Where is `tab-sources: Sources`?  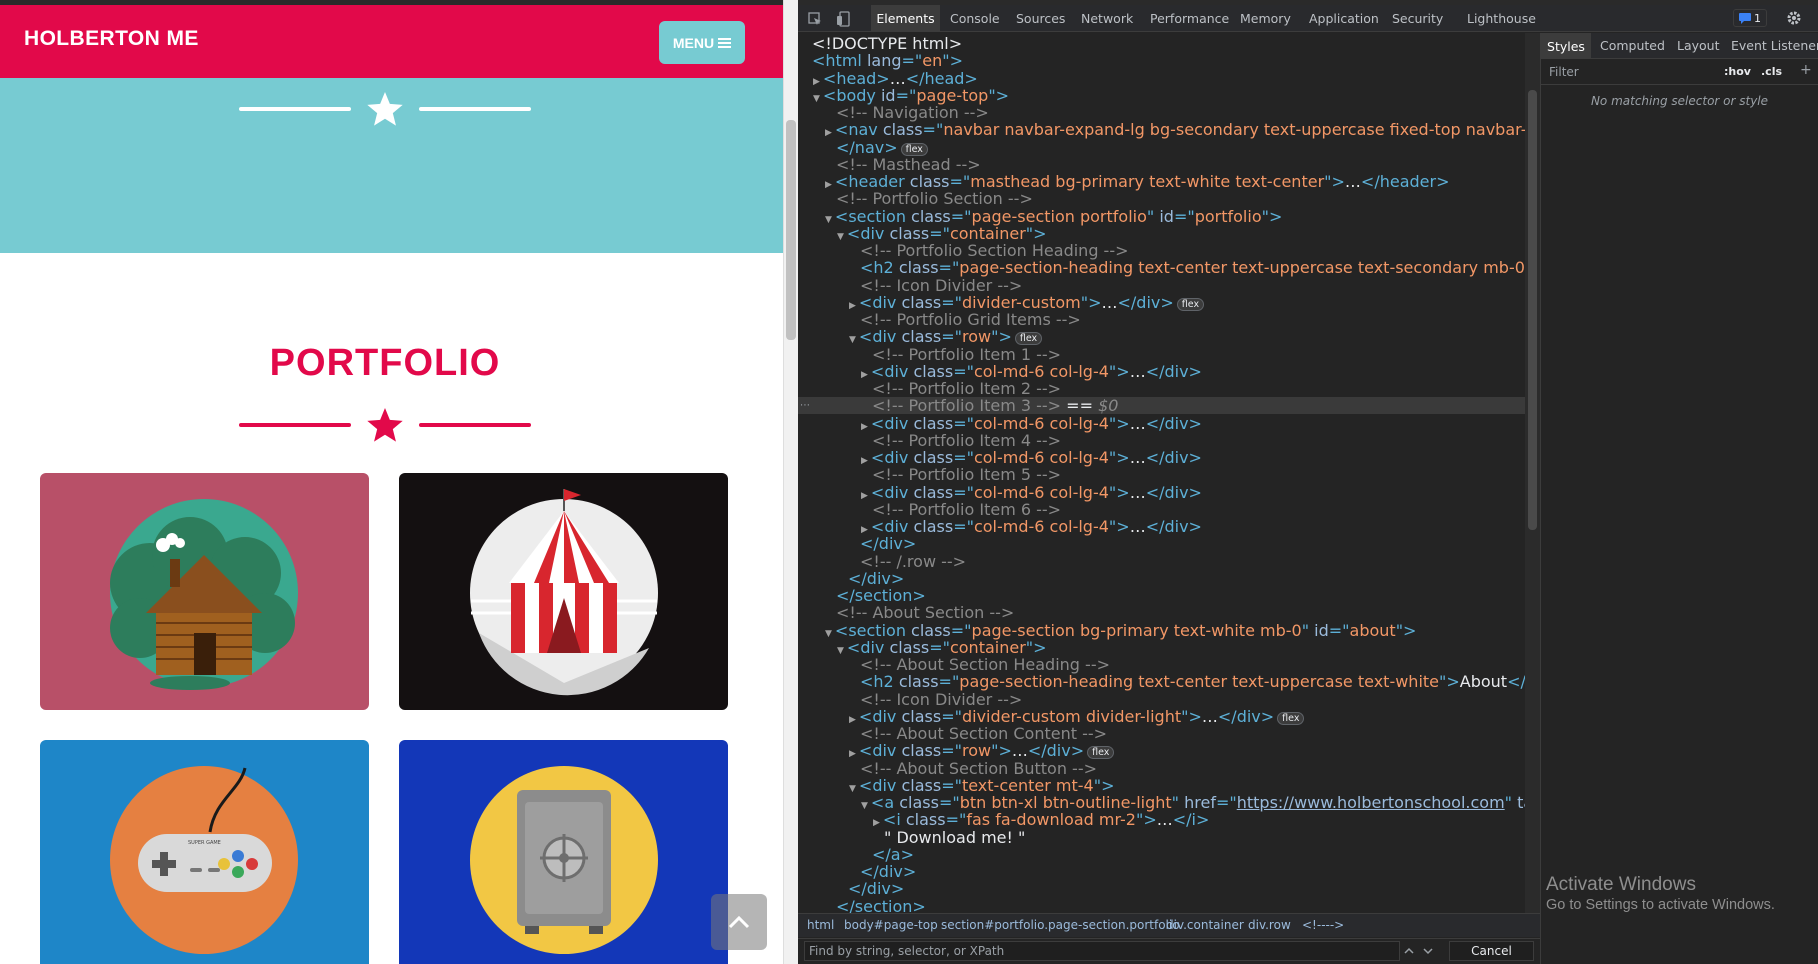
tab-sources: Sources is located at coordinates (1040, 18).